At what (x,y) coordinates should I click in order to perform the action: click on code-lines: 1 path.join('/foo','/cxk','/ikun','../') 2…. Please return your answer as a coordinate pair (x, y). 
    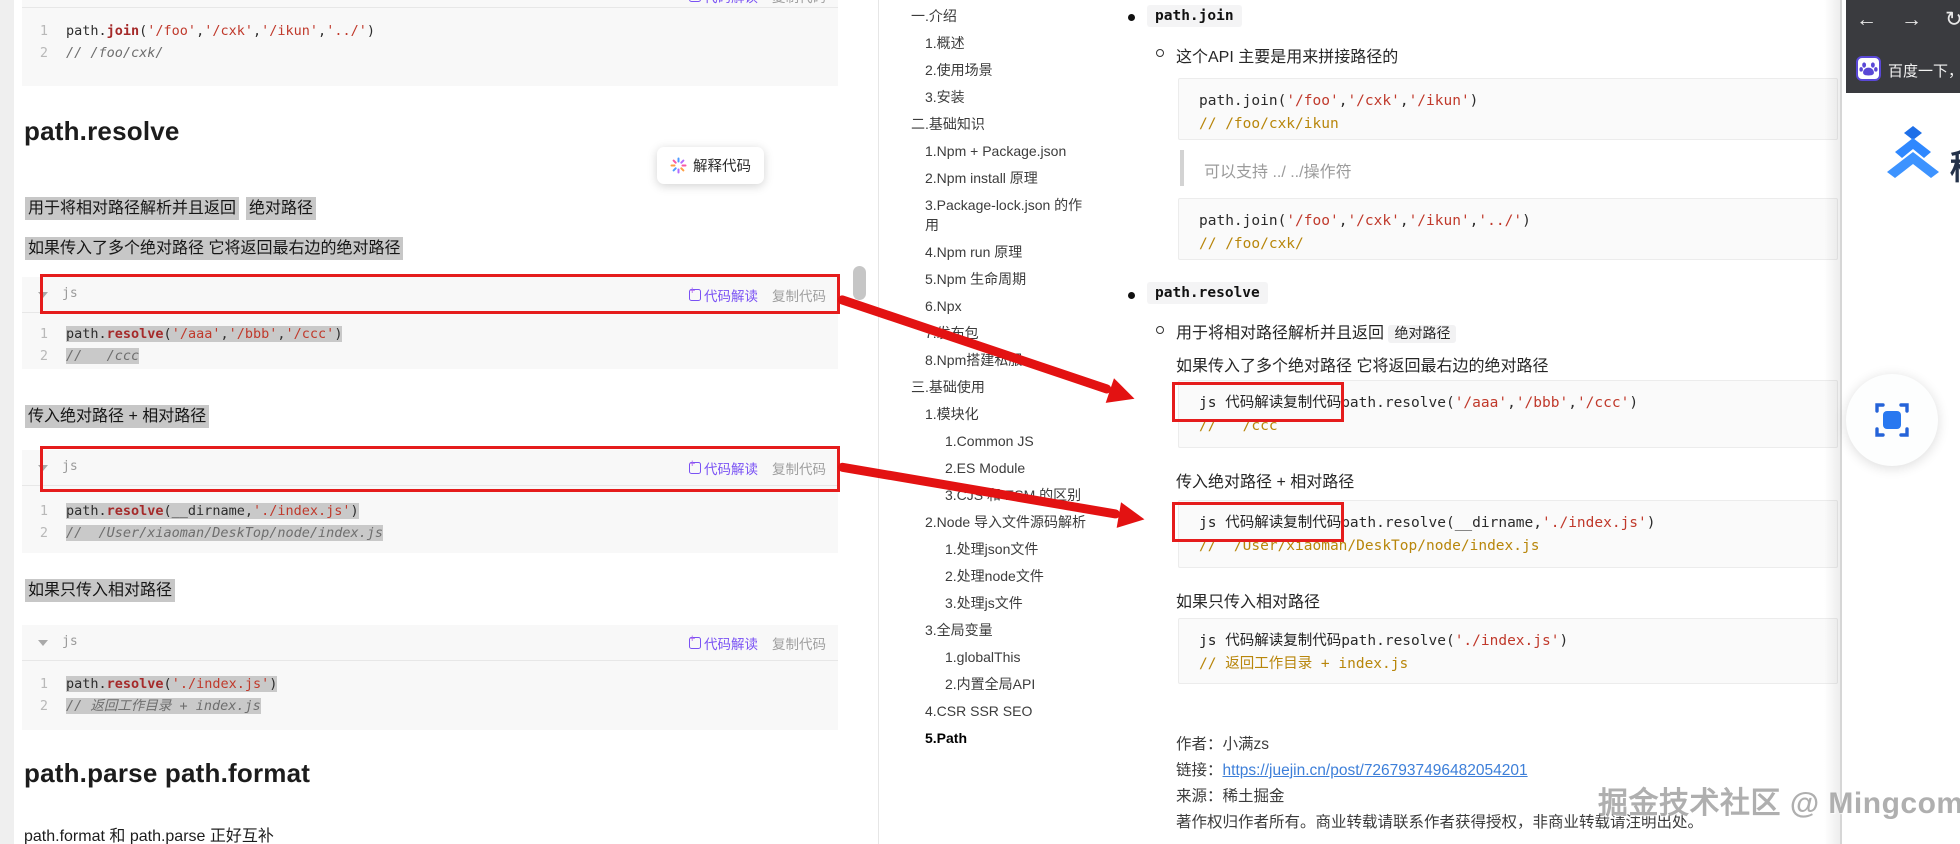
    Looking at the image, I should click on (207, 42).